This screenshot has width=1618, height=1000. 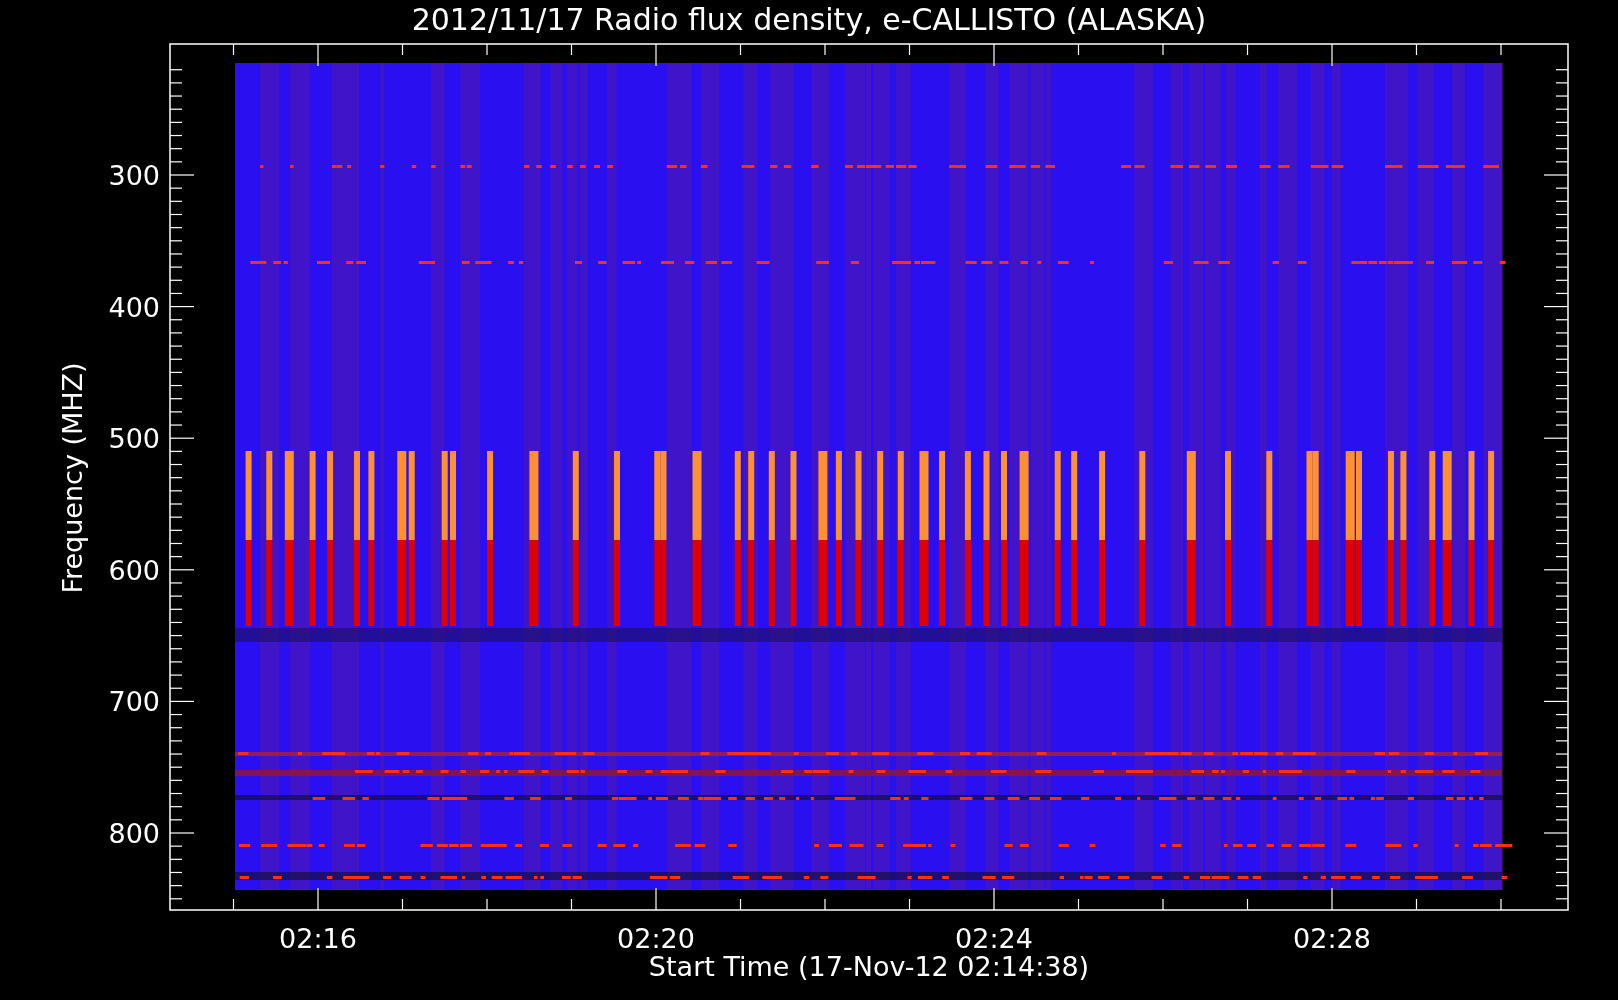 What do you see at coordinates (134, 439) in the screenshot?
I see `y-tick-label: 500` at bounding box center [134, 439].